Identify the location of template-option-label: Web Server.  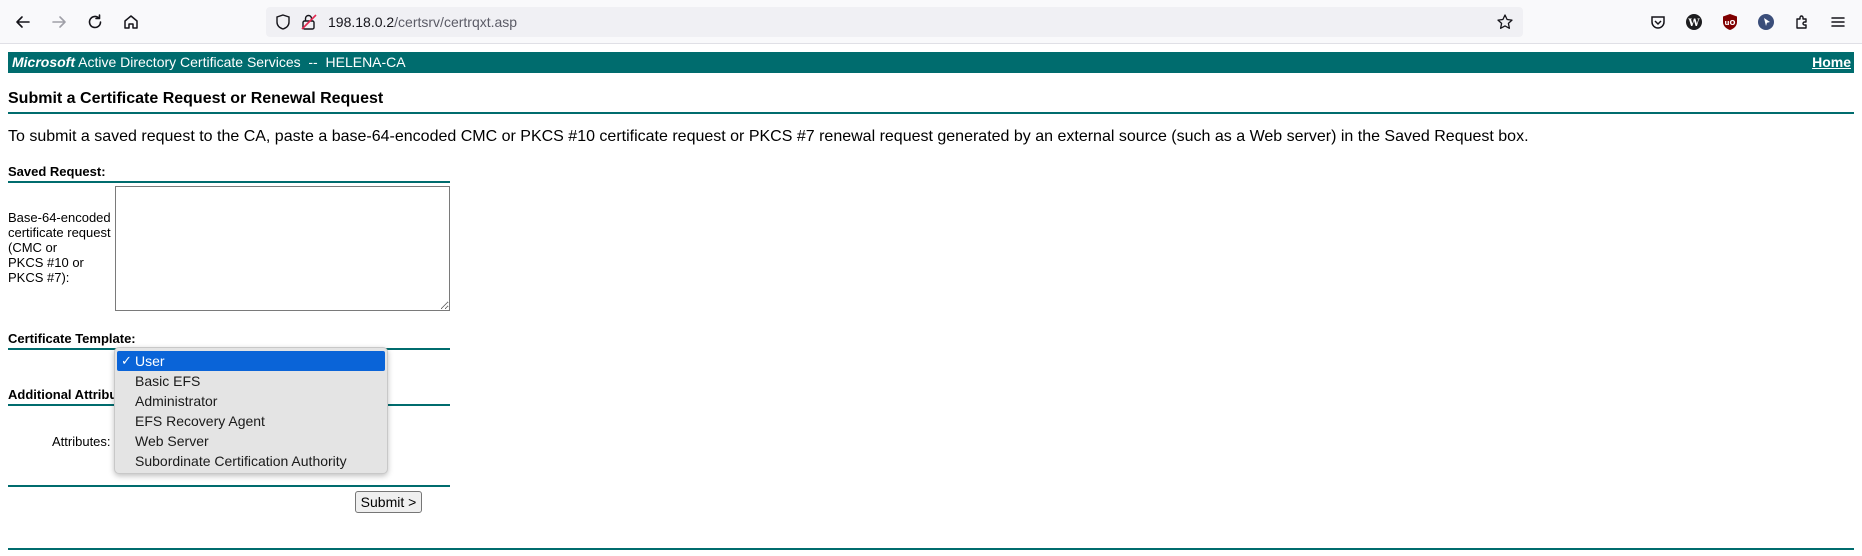
(172, 441).